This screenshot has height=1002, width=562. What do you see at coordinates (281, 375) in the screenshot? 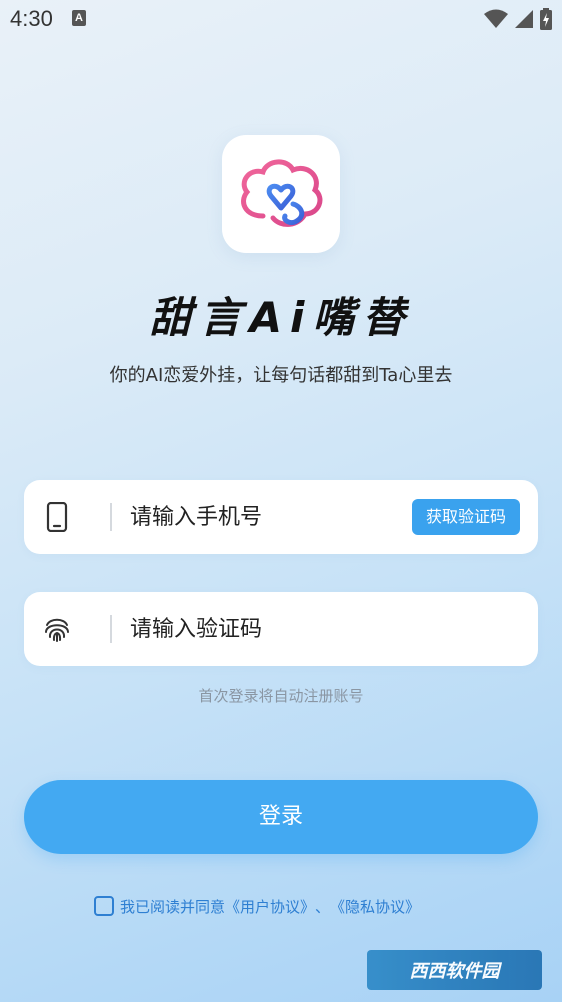
I see `app-subtitle: 你的AI恋爱外挂，让每句话都甜到Ta心里去` at bounding box center [281, 375].